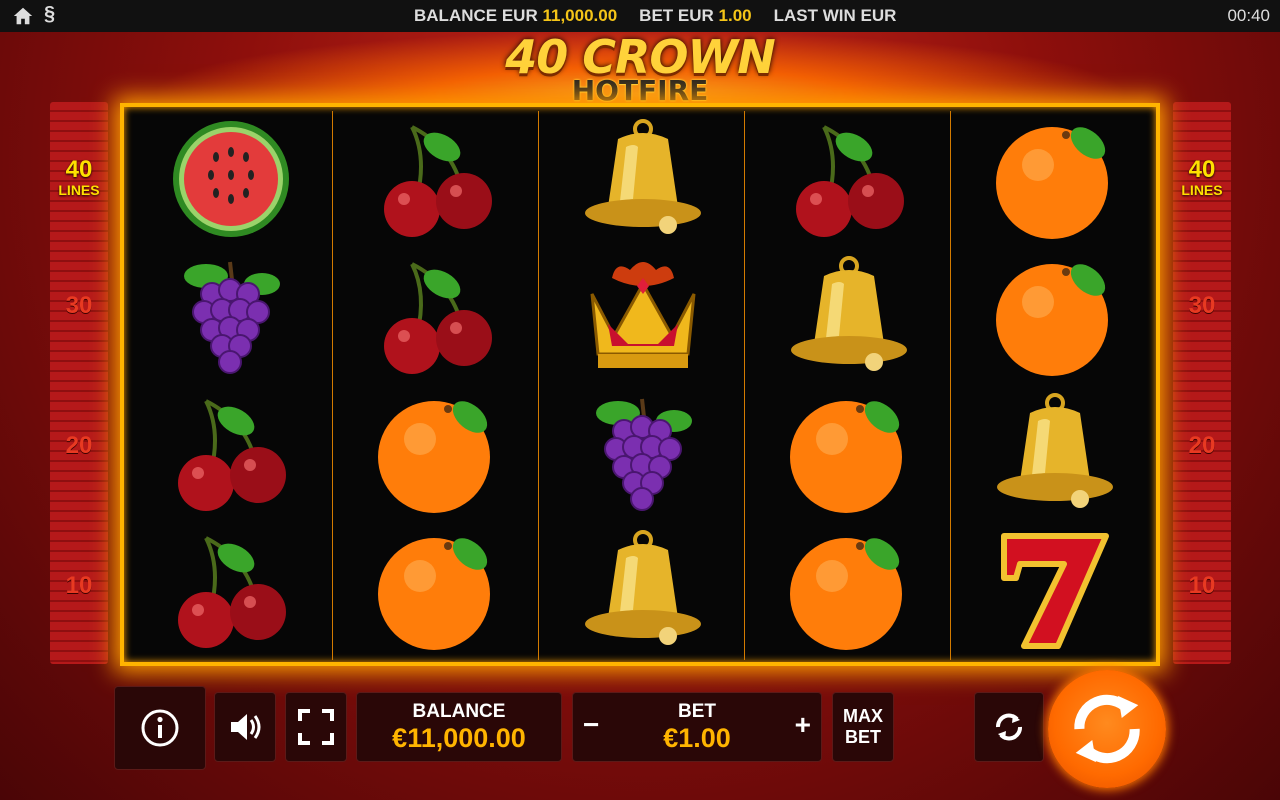 This screenshot has width=1280, height=800. What do you see at coordinates (803, 725) in the screenshot?
I see `bet-increase-button: +` at bounding box center [803, 725].